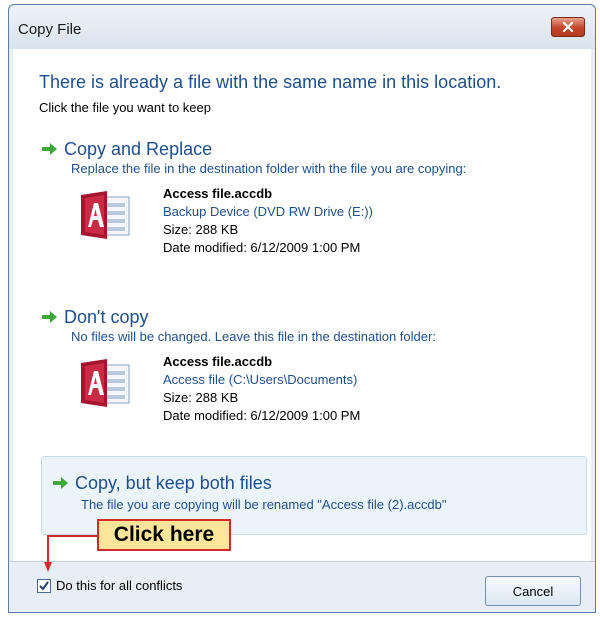 This screenshot has width=600, height=617. Describe the element at coordinates (138, 148) in the screenshot. I see `option-title-label: Copy and Replace` at that location.